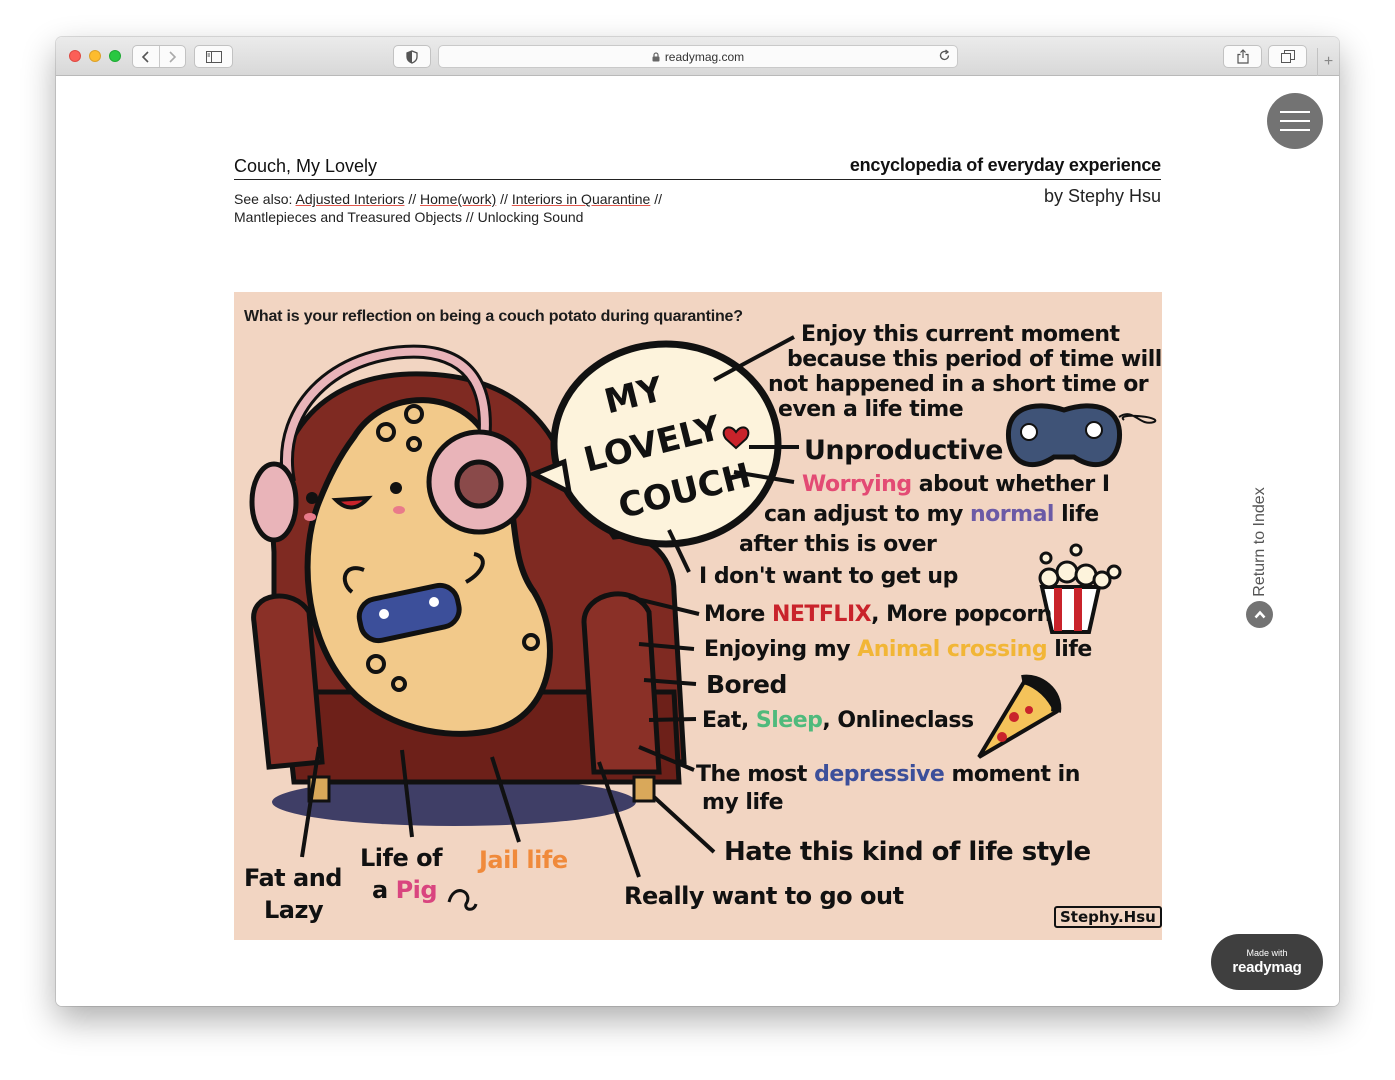 The image size is (1395, 1080). I want to click on chevron-up-icon, so click(1259, 614).